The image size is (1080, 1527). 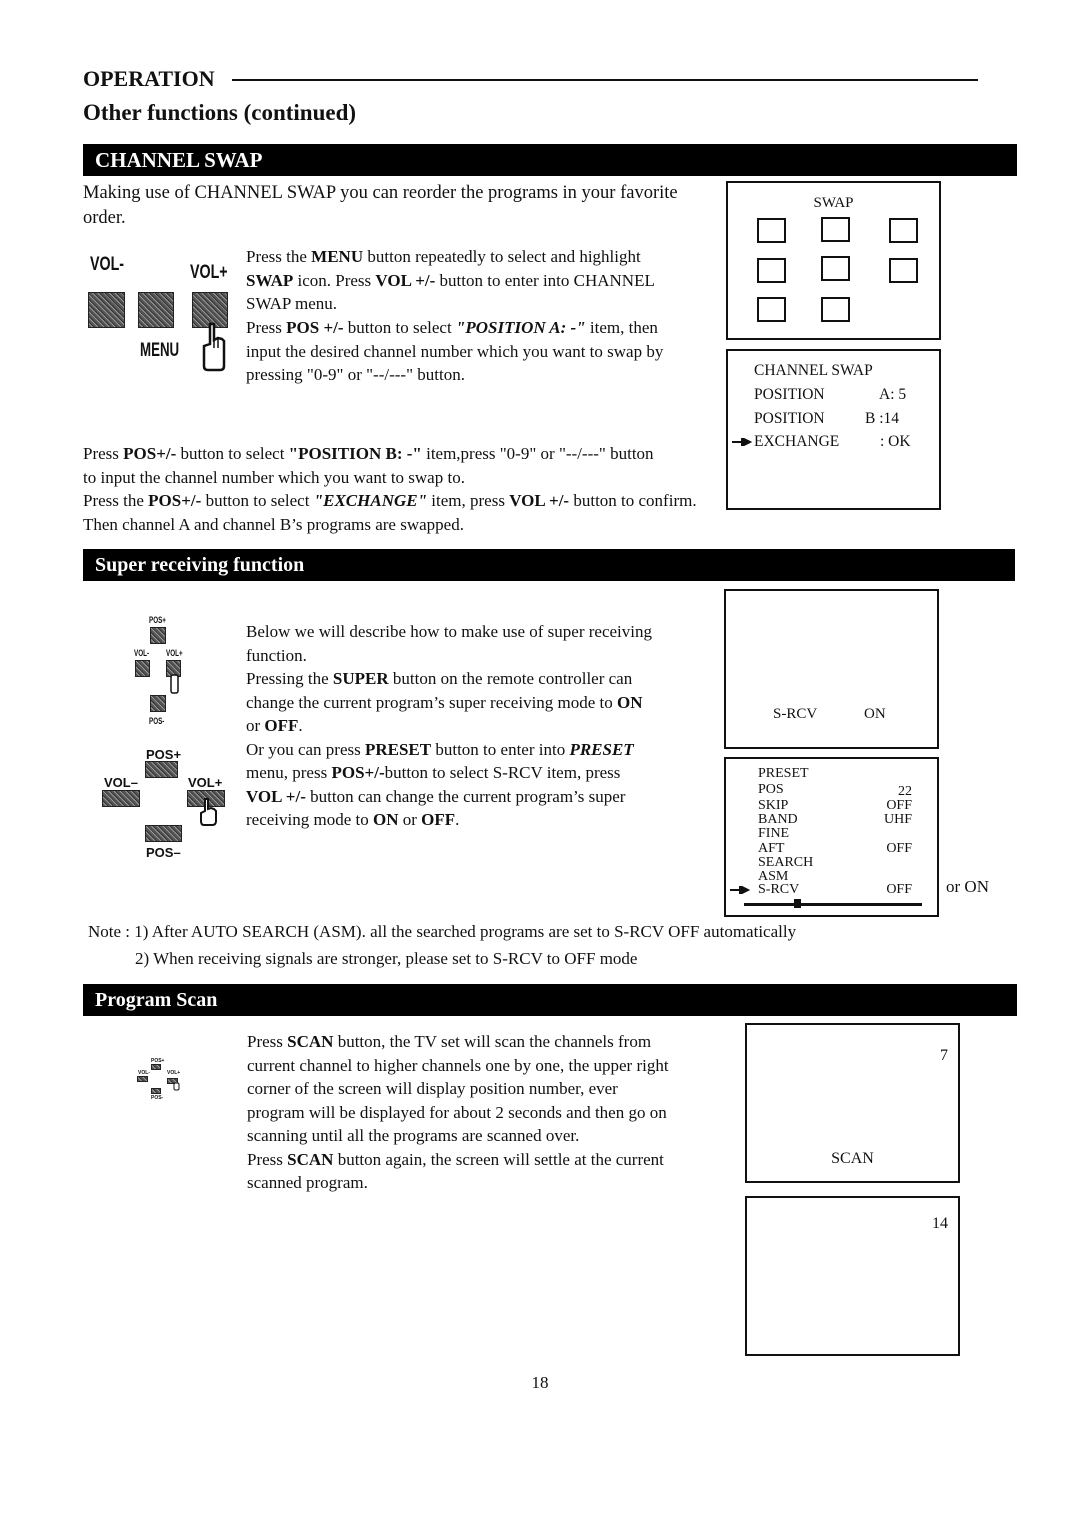 What do you see at coordinates (315, 327) in the screenshot?
I see `text-run: POS +/-` at bounding box center [315, 327].